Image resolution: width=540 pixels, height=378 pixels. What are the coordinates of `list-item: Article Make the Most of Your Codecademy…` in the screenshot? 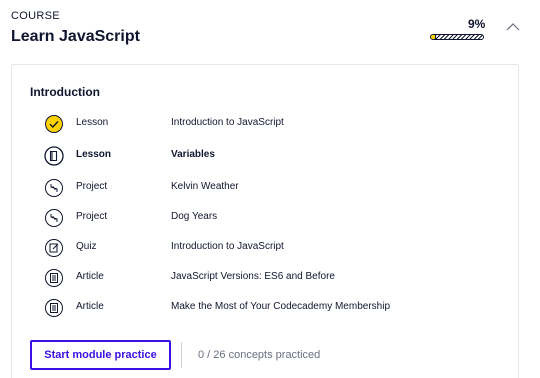 It's located at (265, 308).